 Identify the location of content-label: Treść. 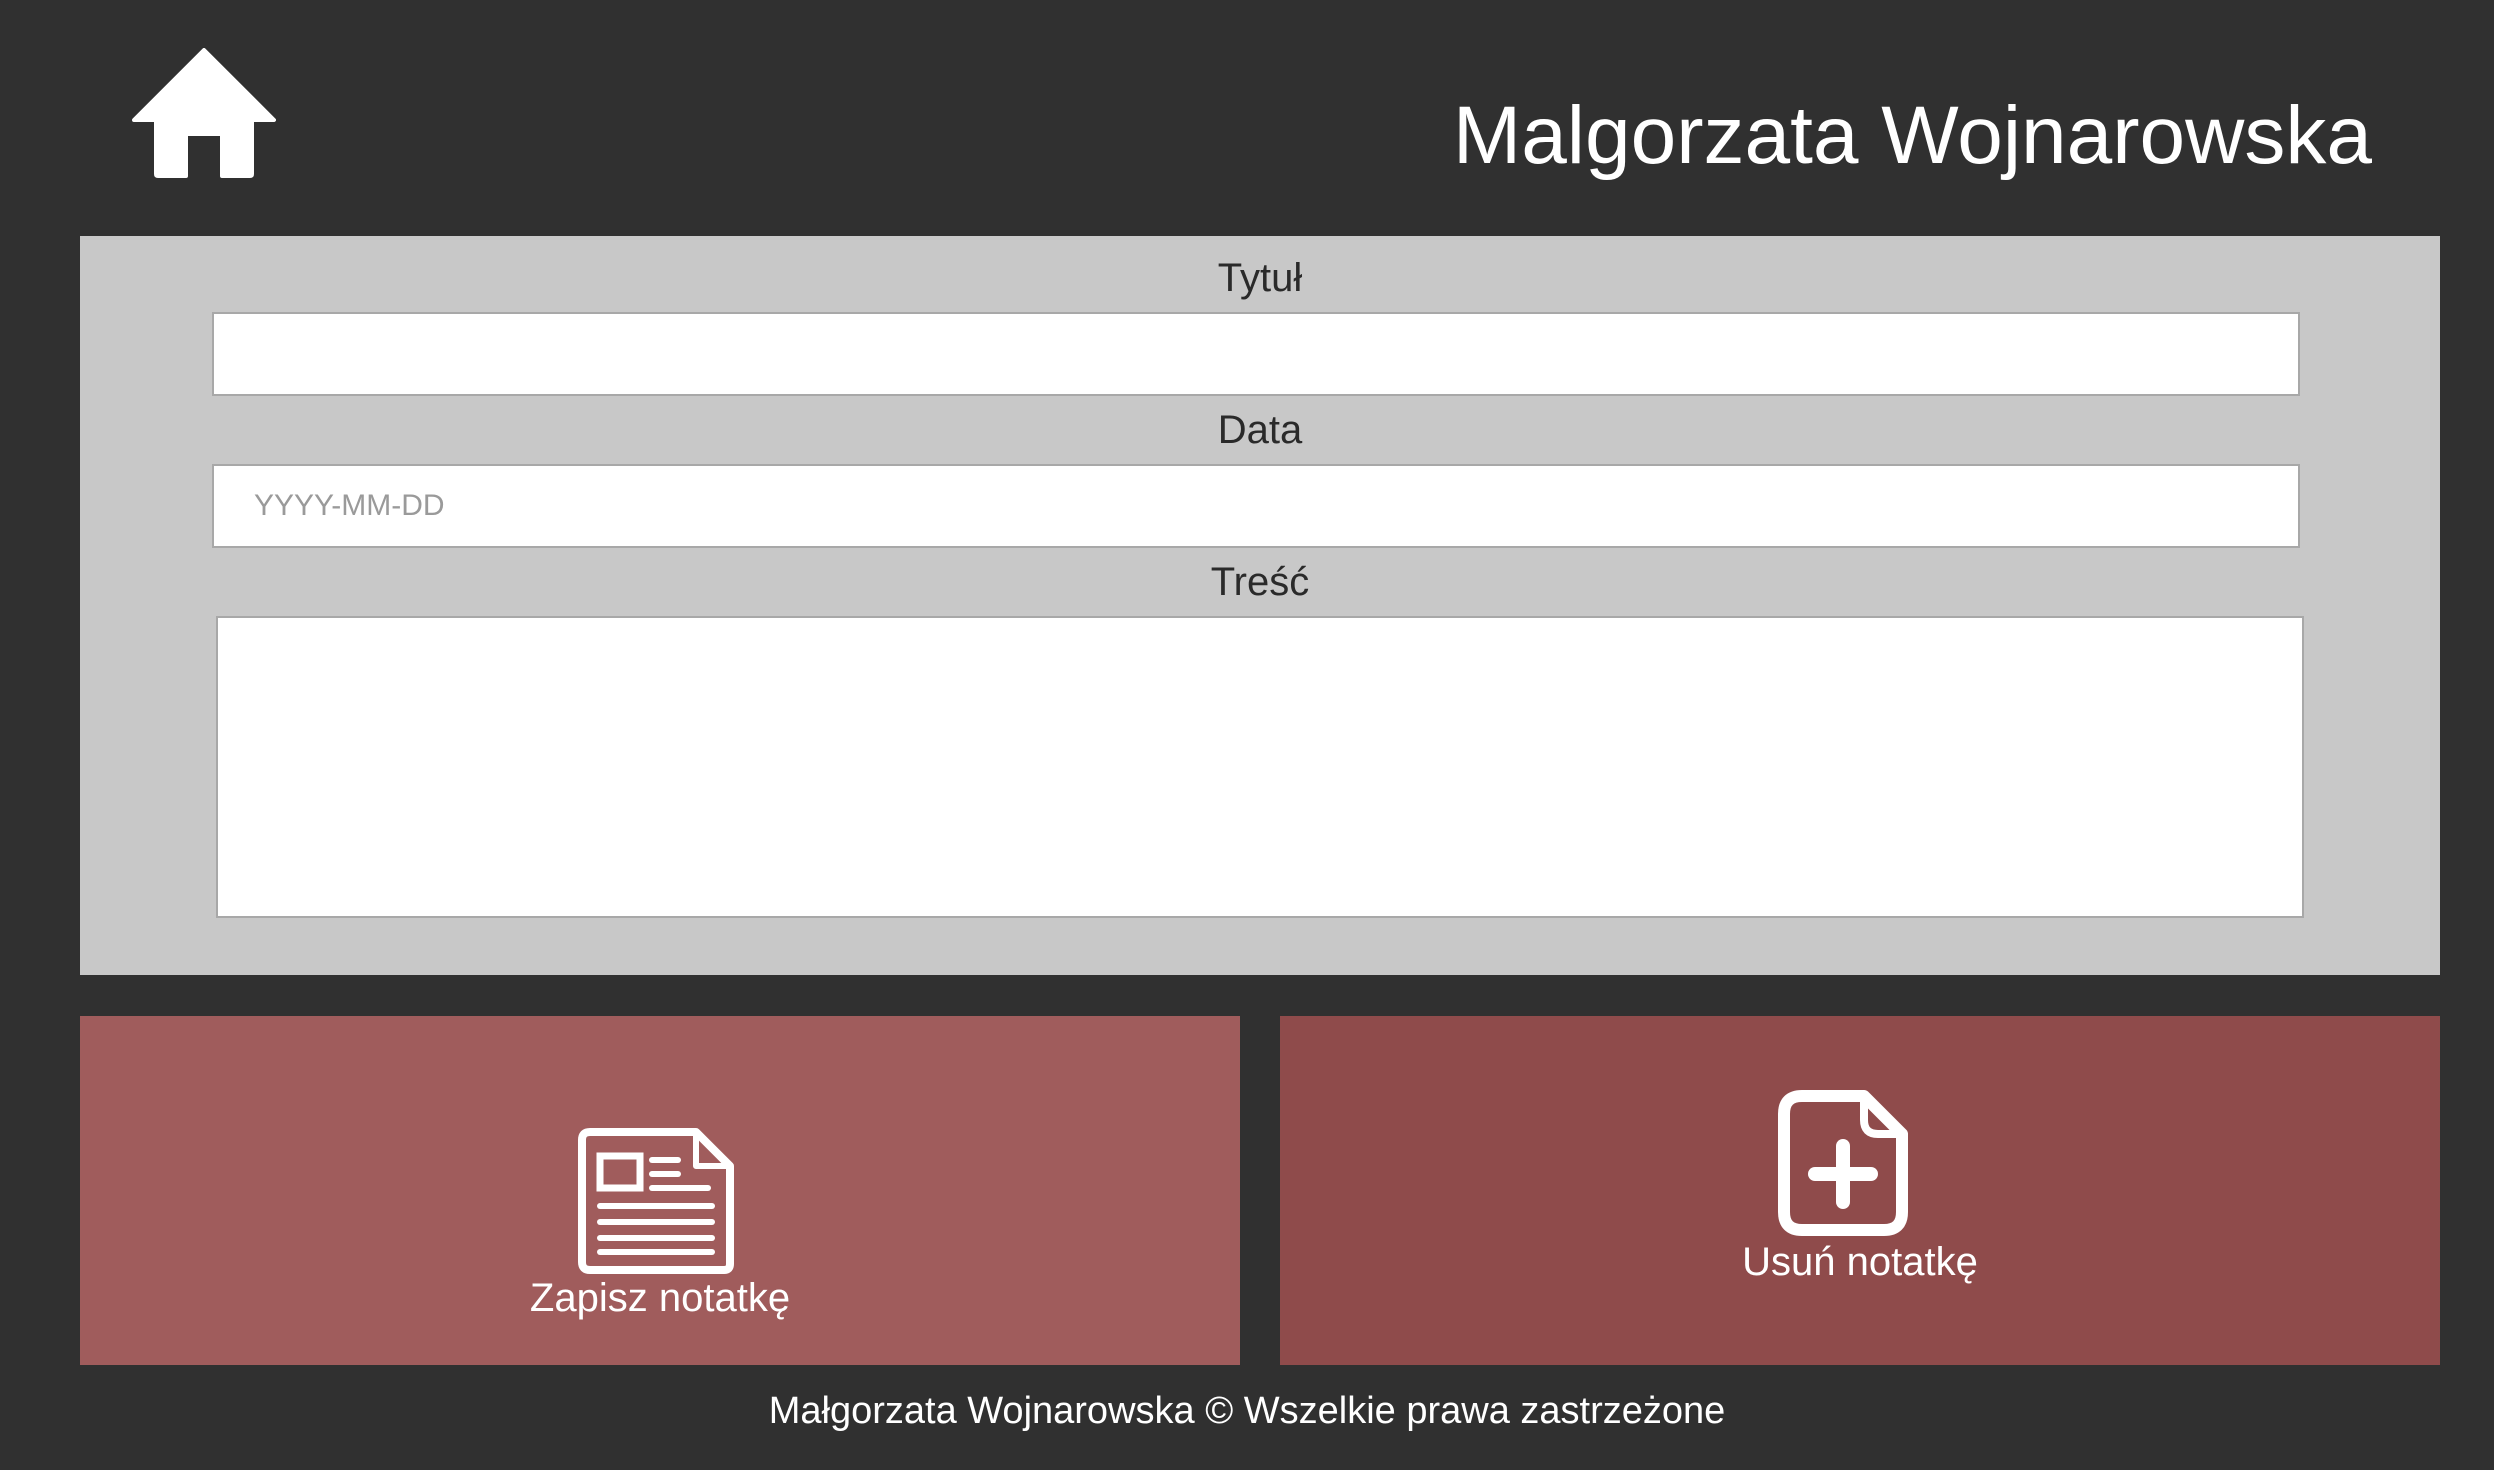
(1260, 582).